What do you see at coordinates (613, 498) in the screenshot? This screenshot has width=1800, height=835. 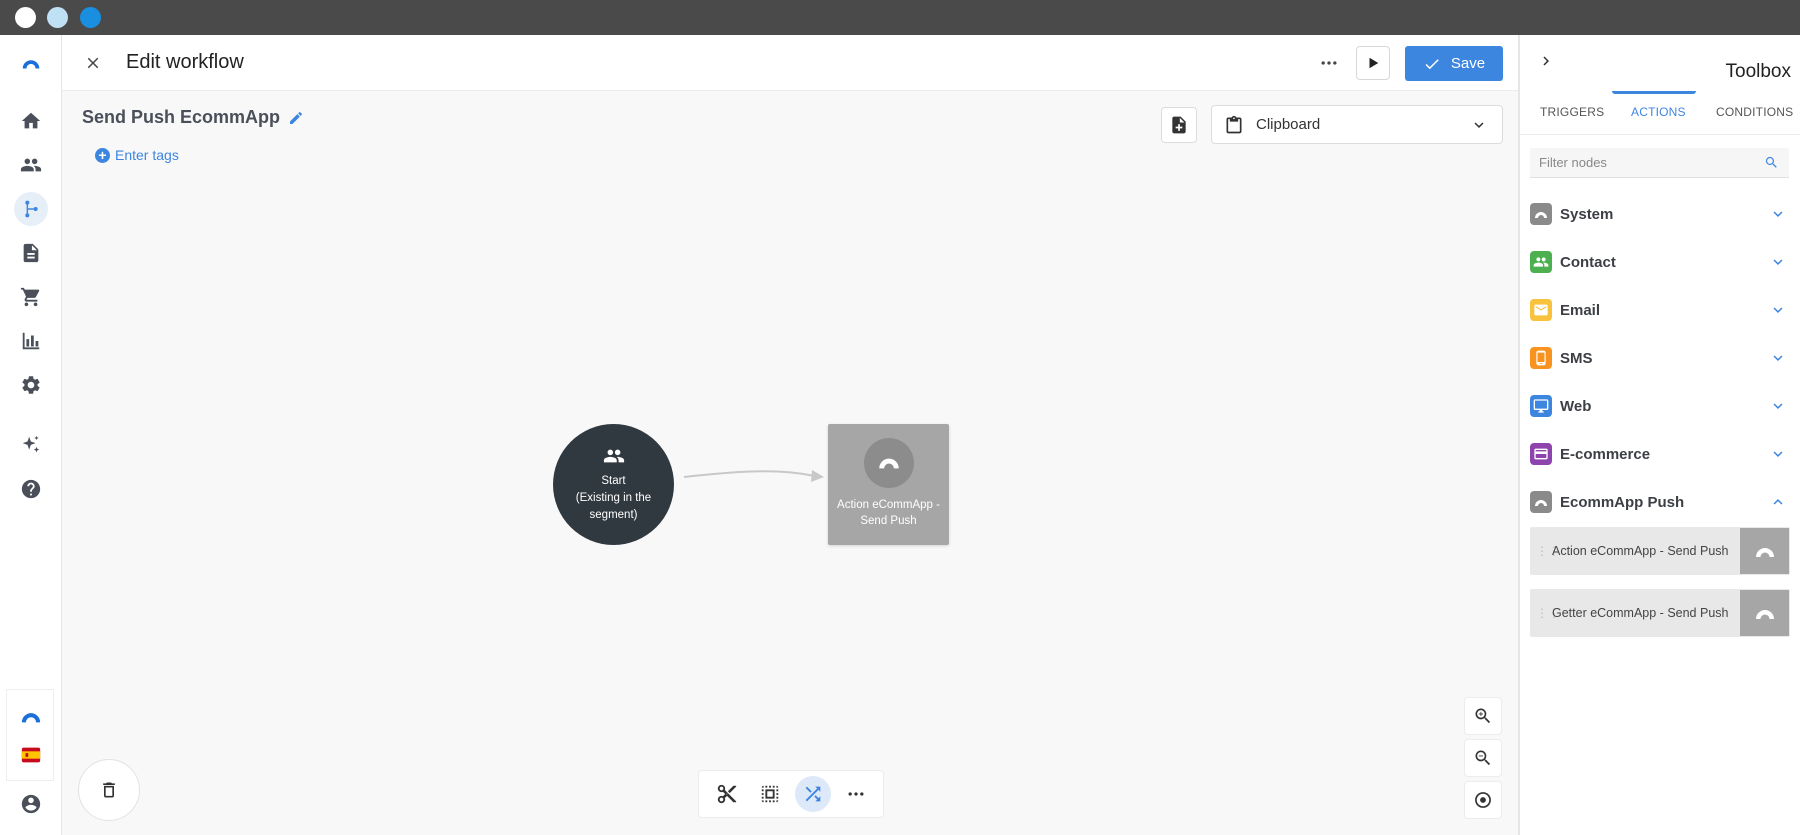 I see `start-node-line2: (Existing in the` at bounding box center [613, 498].